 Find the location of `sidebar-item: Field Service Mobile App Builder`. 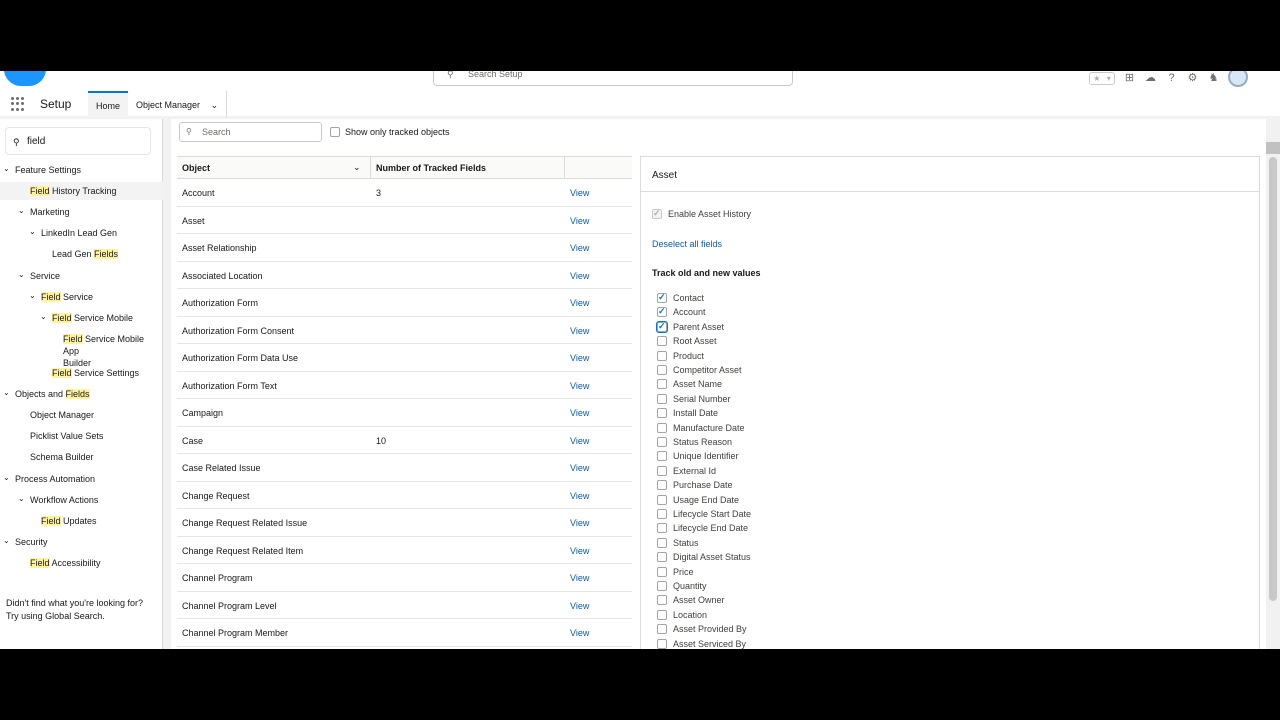

sidebar-item: Field Service Mobile App Builder is located at coordinates (81, 349).